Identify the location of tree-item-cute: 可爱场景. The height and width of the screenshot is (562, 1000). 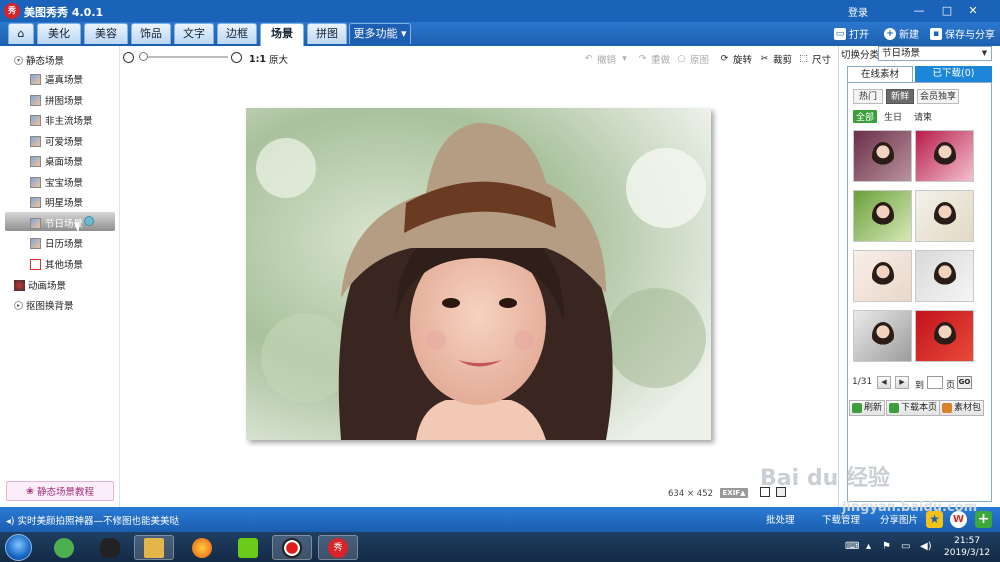
(56, 141).